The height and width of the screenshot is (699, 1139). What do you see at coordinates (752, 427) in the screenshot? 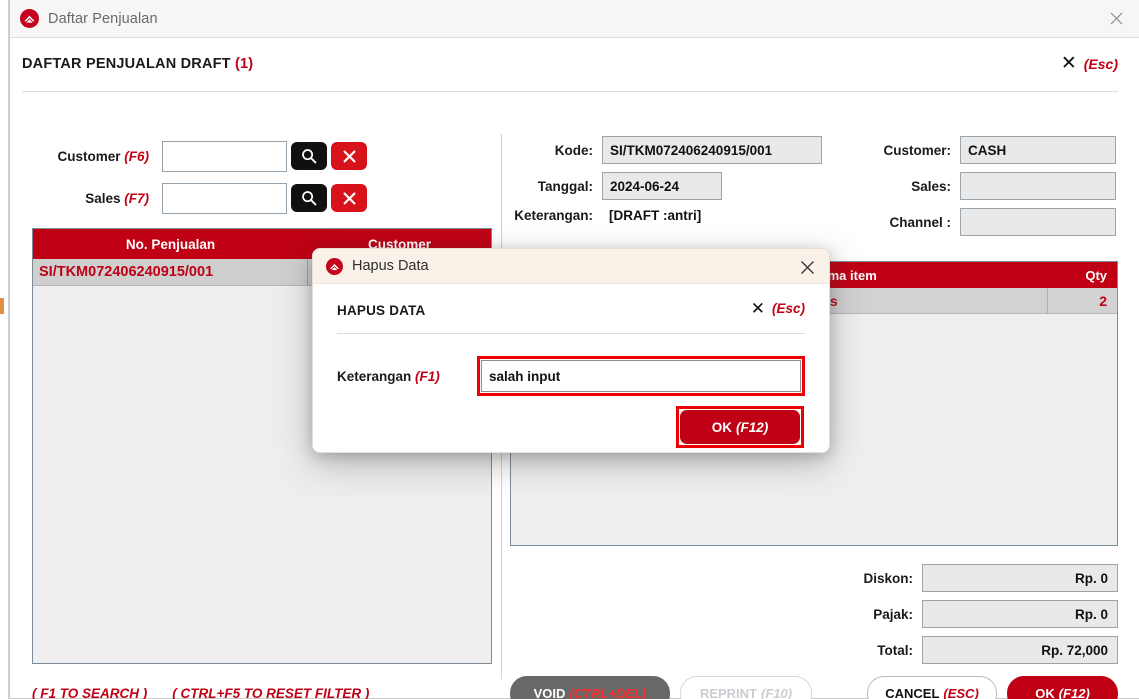
I see `dialog-ok-hotkey: (F12)` at bounding box center [752, 427].